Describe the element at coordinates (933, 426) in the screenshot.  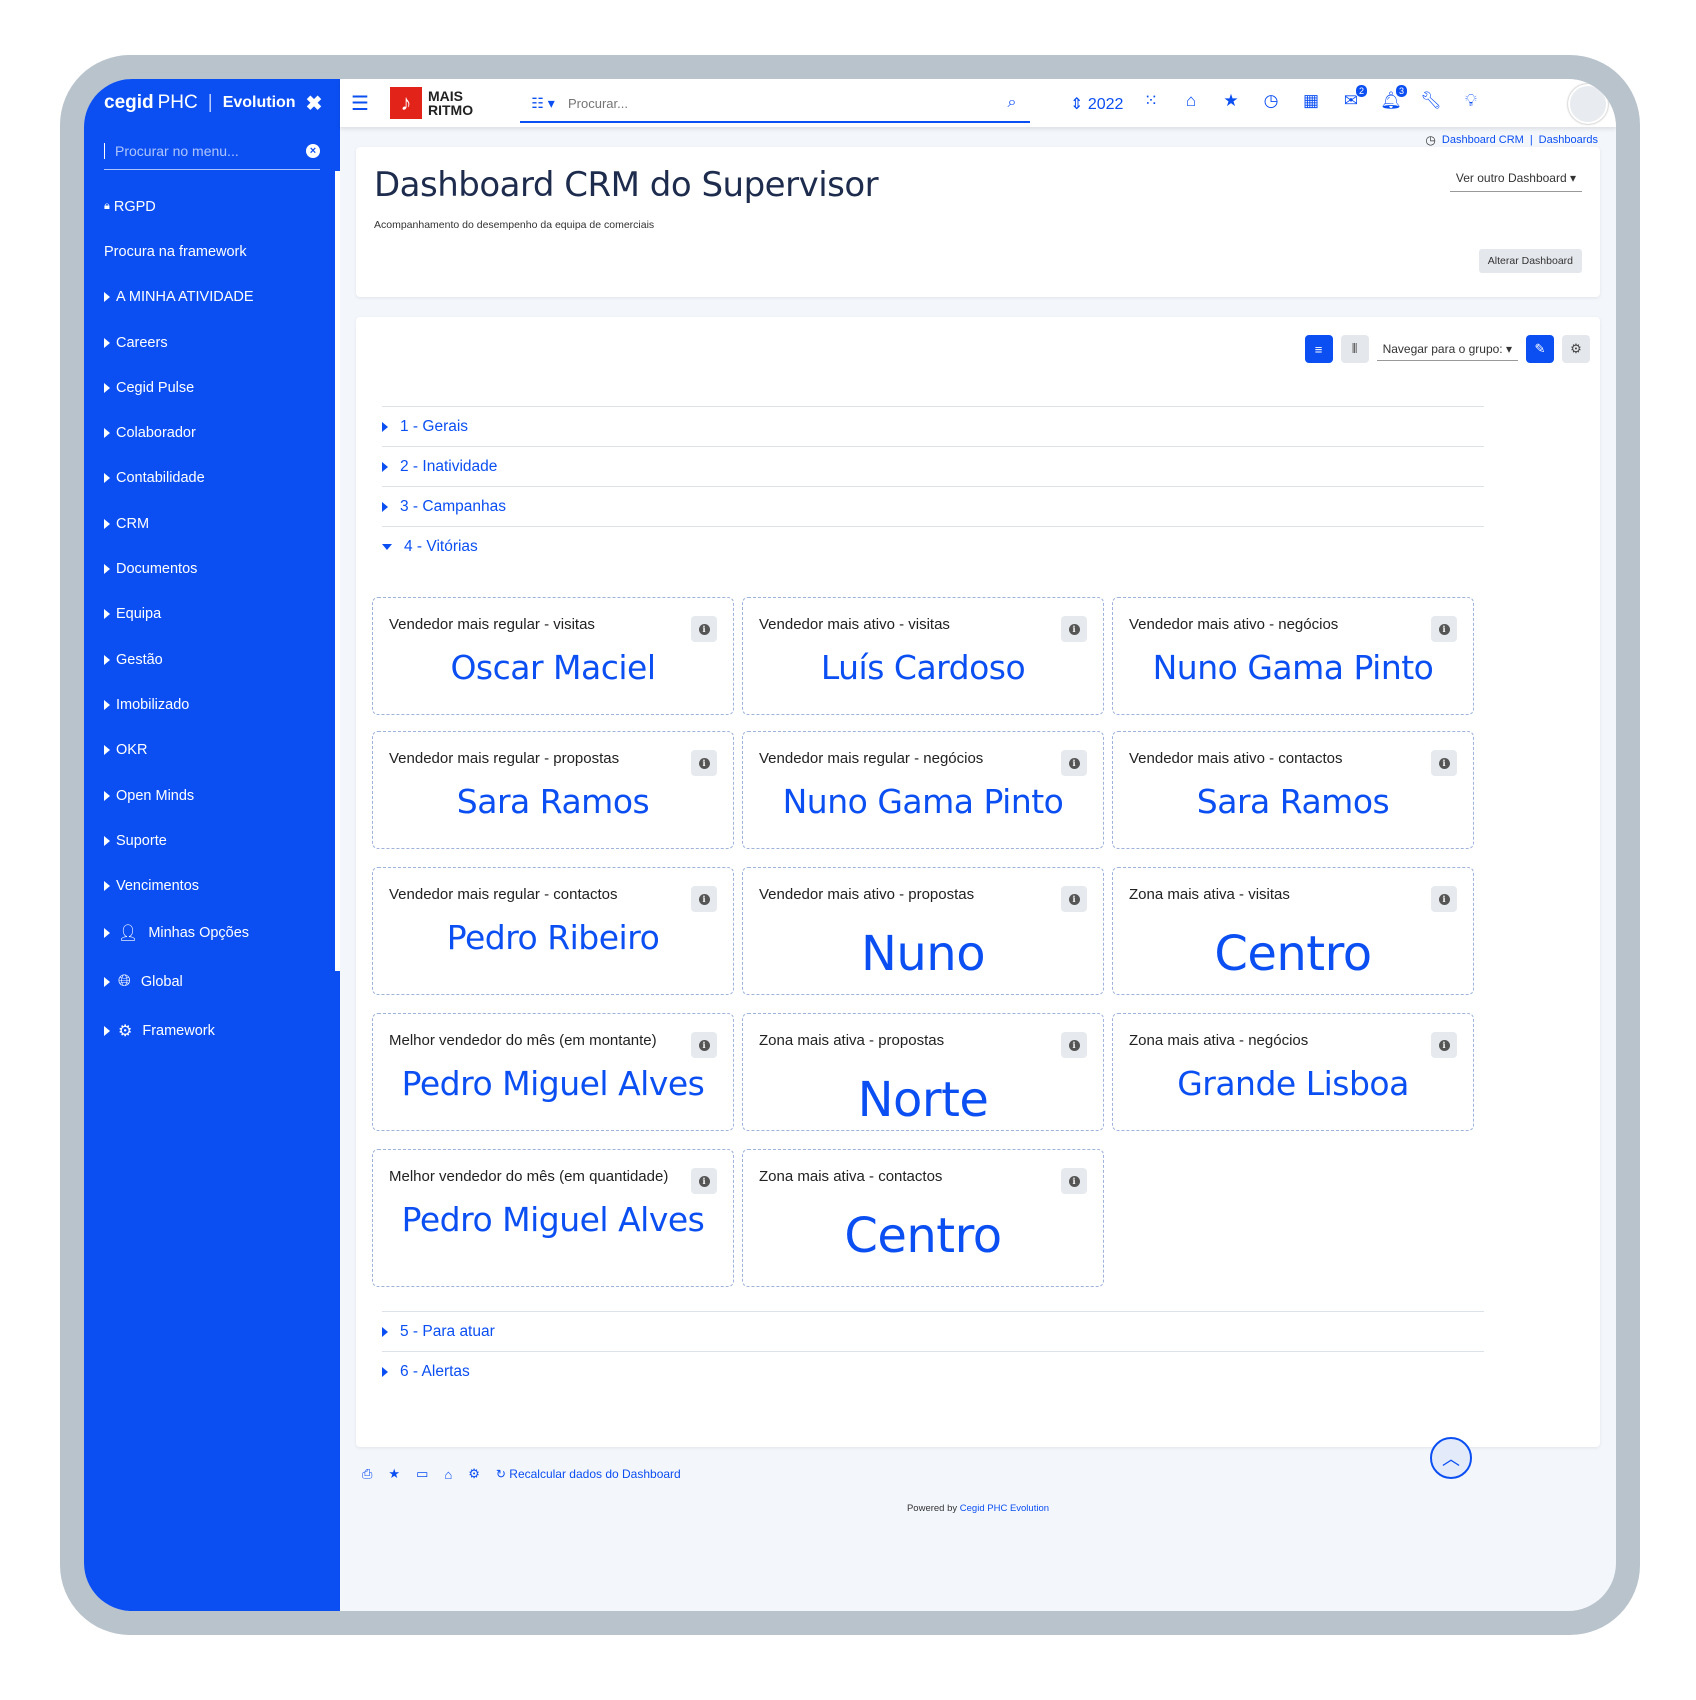
I see `group-gerais: 1 - Gerais` at that location.